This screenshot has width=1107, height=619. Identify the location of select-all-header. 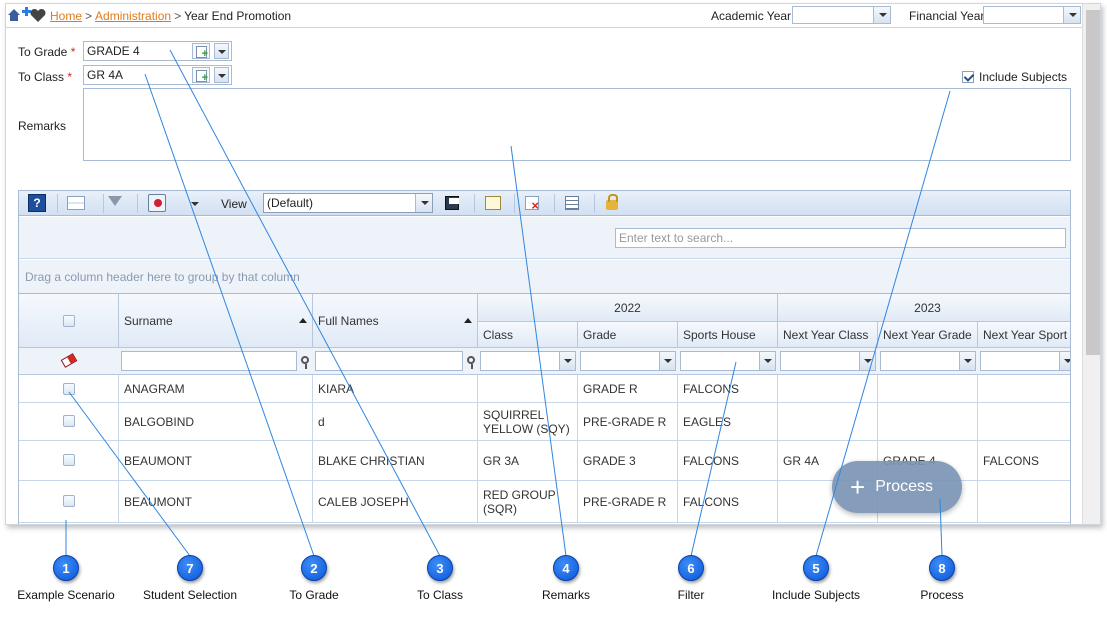
(69, 321).